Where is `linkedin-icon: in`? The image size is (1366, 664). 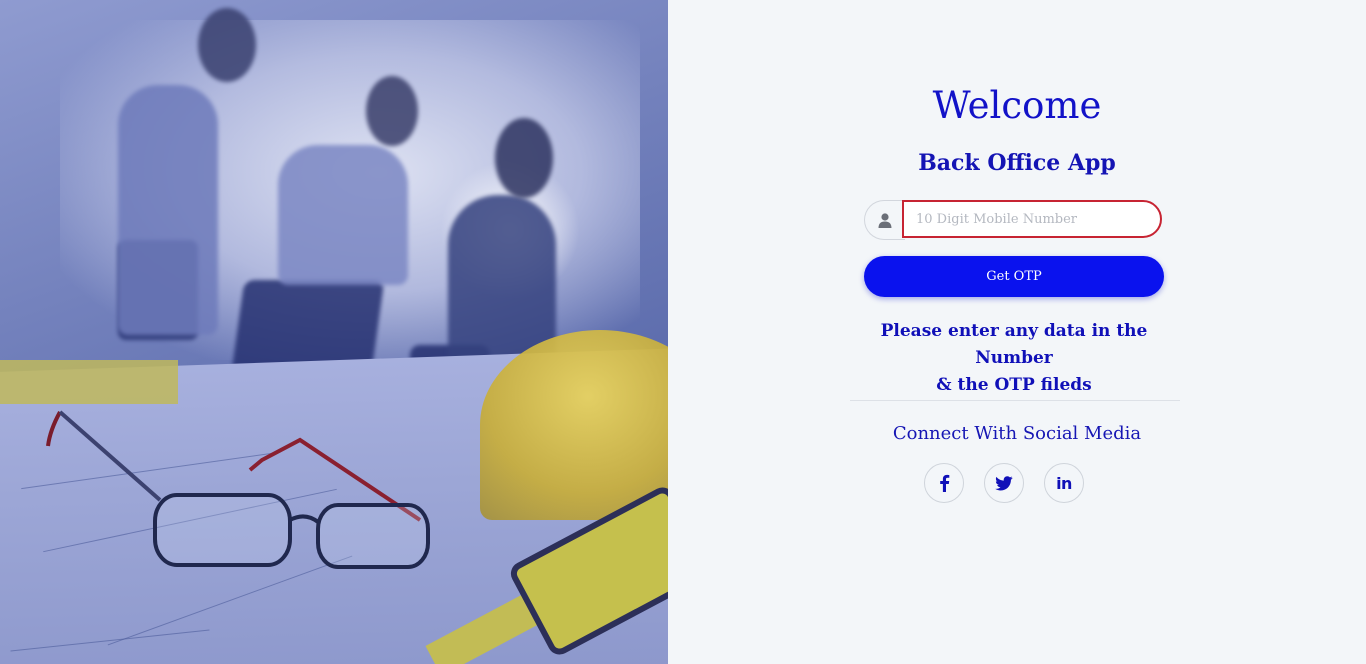
linkedin-icon: in is located at coordinates (1064, 483).